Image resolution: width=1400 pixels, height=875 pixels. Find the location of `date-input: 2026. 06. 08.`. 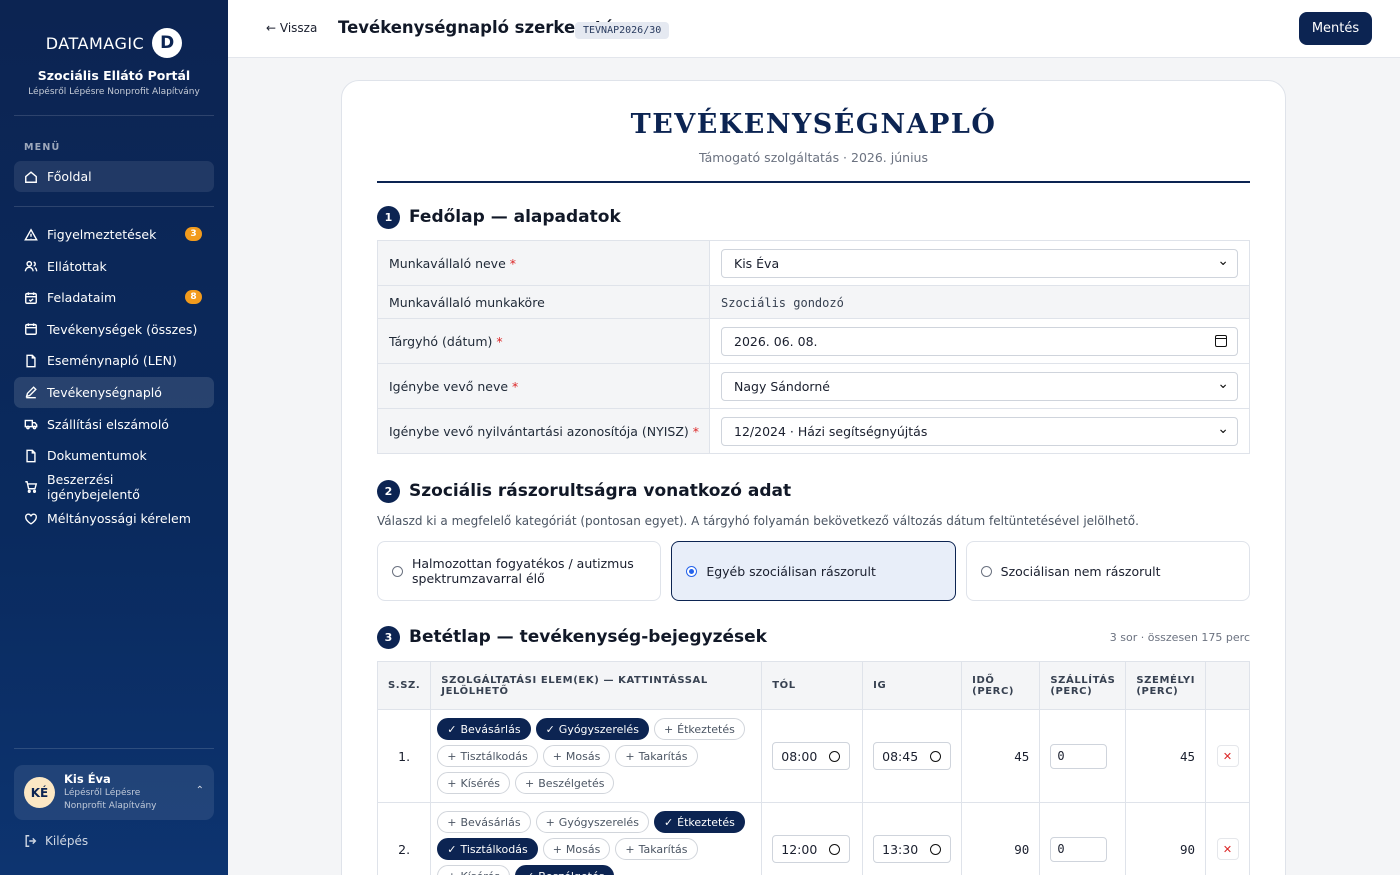

date-input: 2026. 06. 08. is located at coordinates (979, 341).